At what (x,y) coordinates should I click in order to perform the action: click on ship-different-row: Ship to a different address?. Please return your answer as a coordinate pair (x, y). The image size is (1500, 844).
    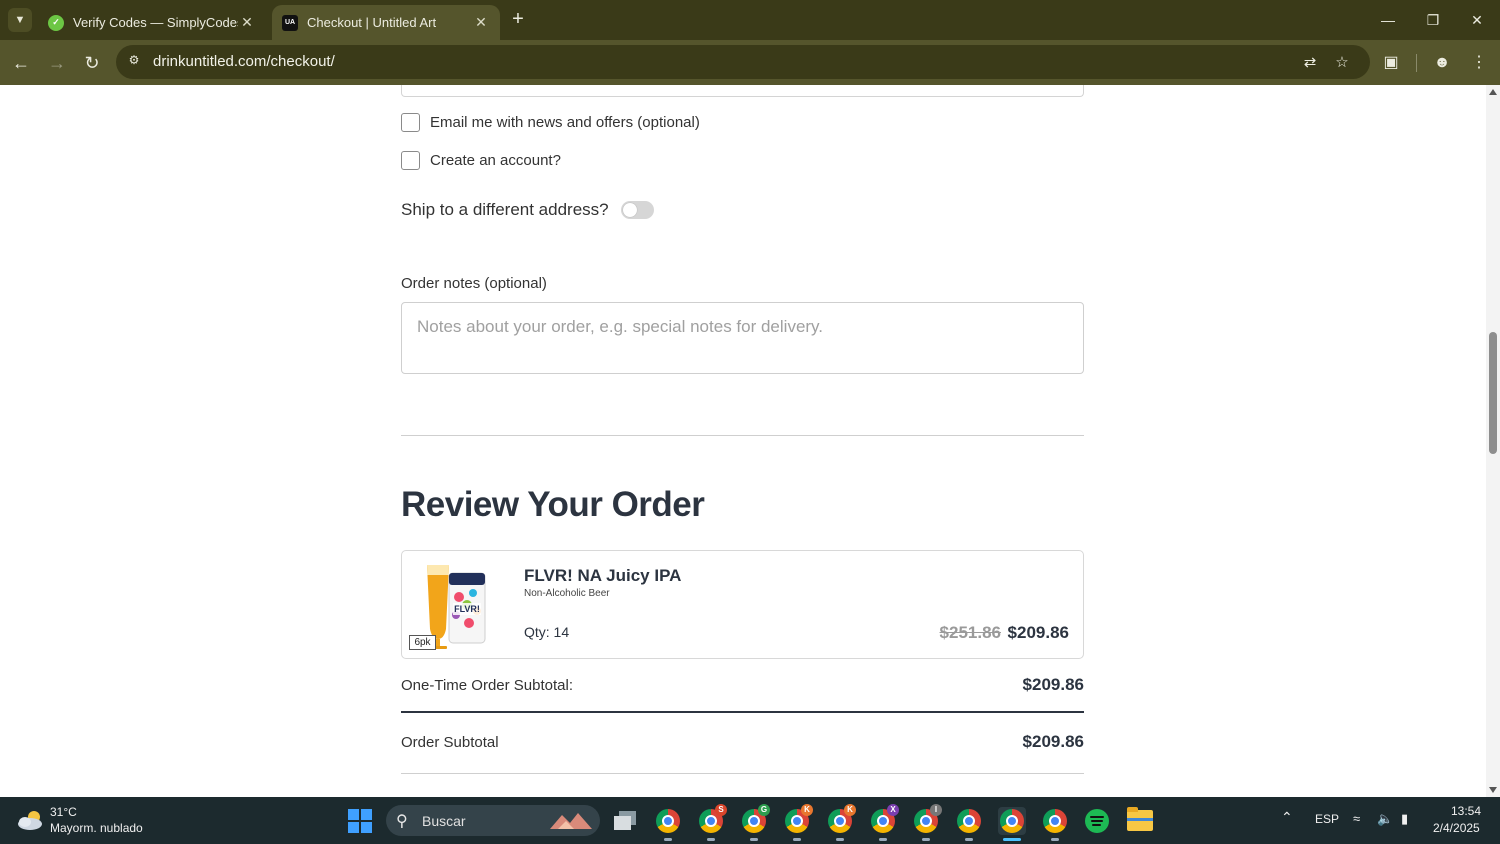
    Looking at the image, I should click on (527, 210).